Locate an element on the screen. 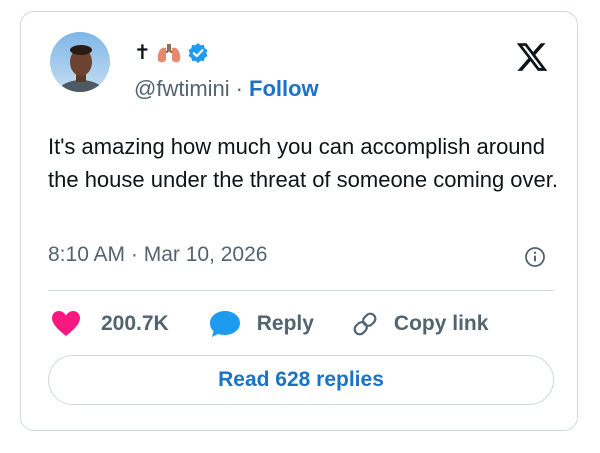  verified-badge-icon is located at coordinates (198, 53).